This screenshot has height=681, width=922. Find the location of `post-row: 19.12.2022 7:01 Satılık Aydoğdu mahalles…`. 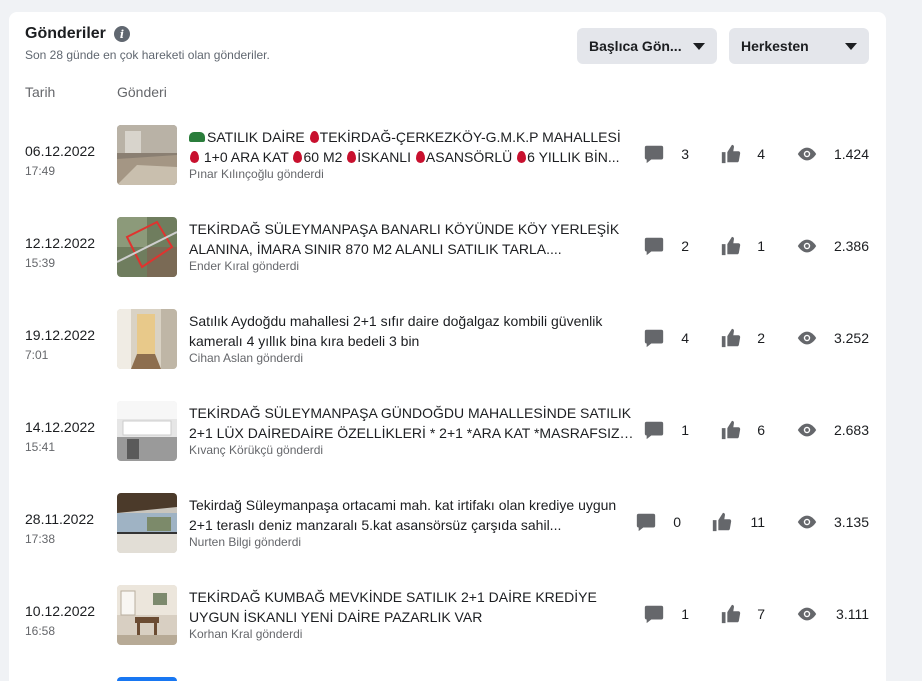

post-row: 19.12.2022 7:01 Satılık Aydoğdu mahalles… is located at coordinates (447, 355).